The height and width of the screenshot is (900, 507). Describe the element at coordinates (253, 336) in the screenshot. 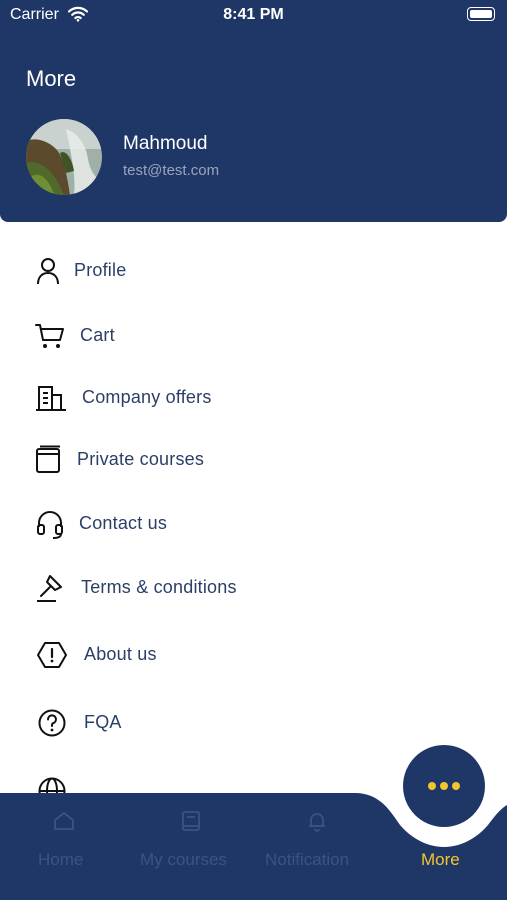

I see `menu-item-cart: Cart` at that location.